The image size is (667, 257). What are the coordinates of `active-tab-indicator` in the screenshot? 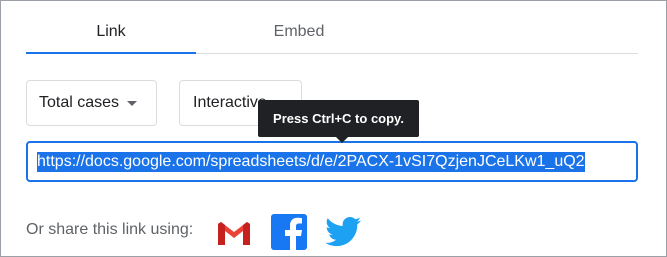 It's located at (111, 53).